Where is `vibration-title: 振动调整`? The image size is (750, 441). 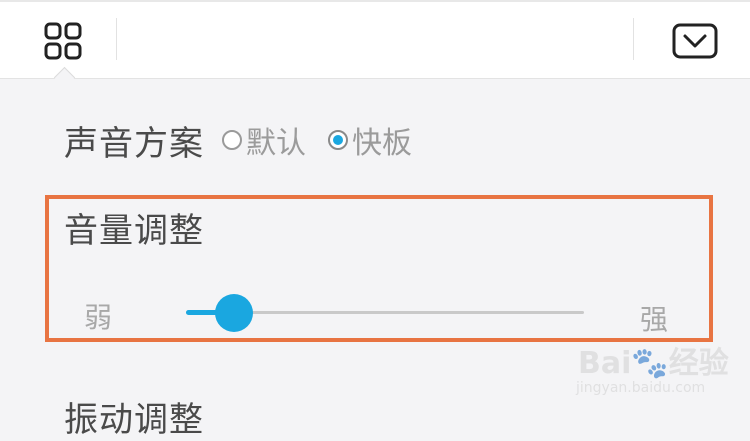
vibration-title: 振动调整 is located at coordinates (134, 420).